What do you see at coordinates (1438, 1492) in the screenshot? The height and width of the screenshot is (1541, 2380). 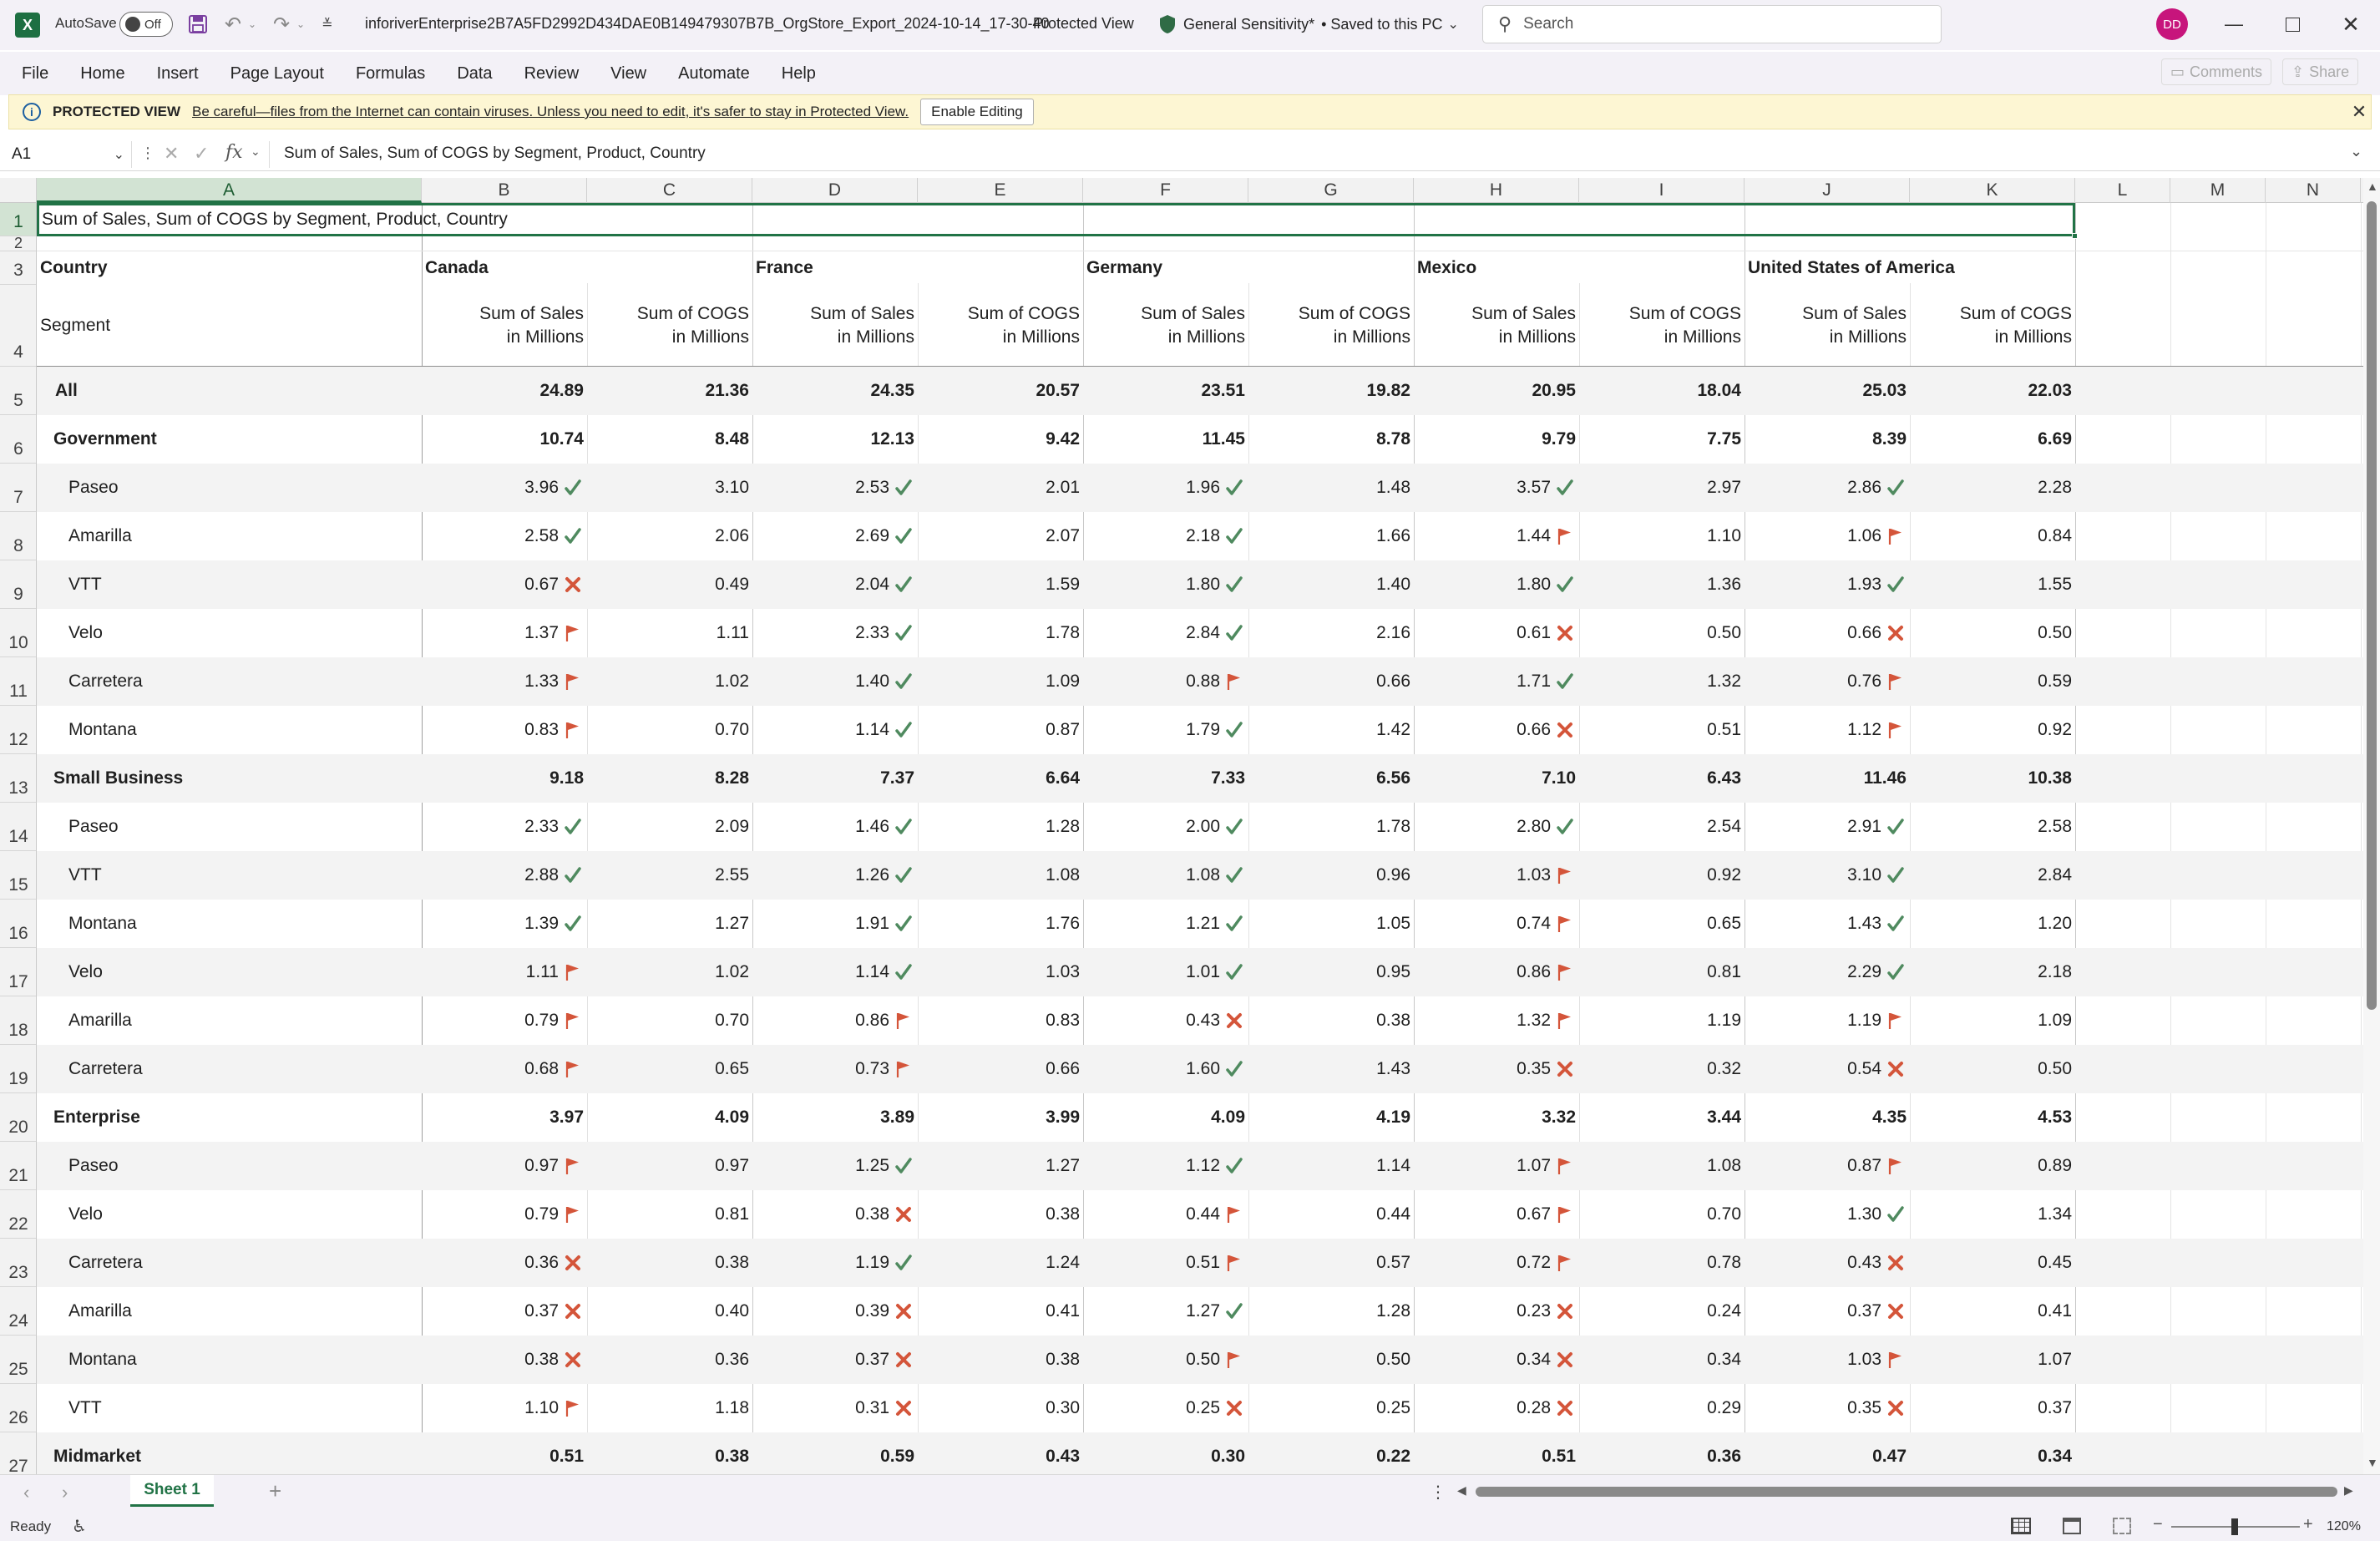 I see `tab-options-icon: ⋮` at bounding box center [1438, 1492].